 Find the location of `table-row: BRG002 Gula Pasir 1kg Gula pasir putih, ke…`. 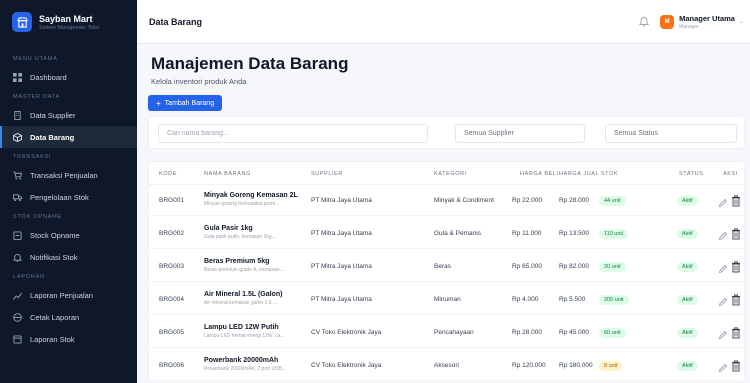

table-row: BRG002 Gula Pasir 1kg Gula pasir putih, ke… is located at coordinates (446, 233).